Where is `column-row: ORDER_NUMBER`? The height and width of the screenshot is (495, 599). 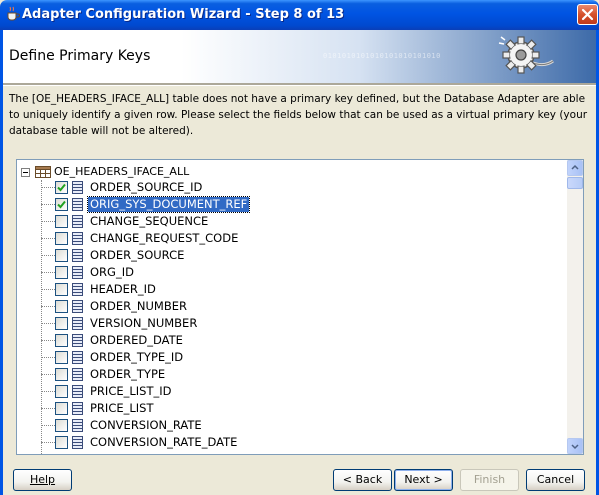 column-row: ORDER_NUMBER is located at coordinates (292, 306).